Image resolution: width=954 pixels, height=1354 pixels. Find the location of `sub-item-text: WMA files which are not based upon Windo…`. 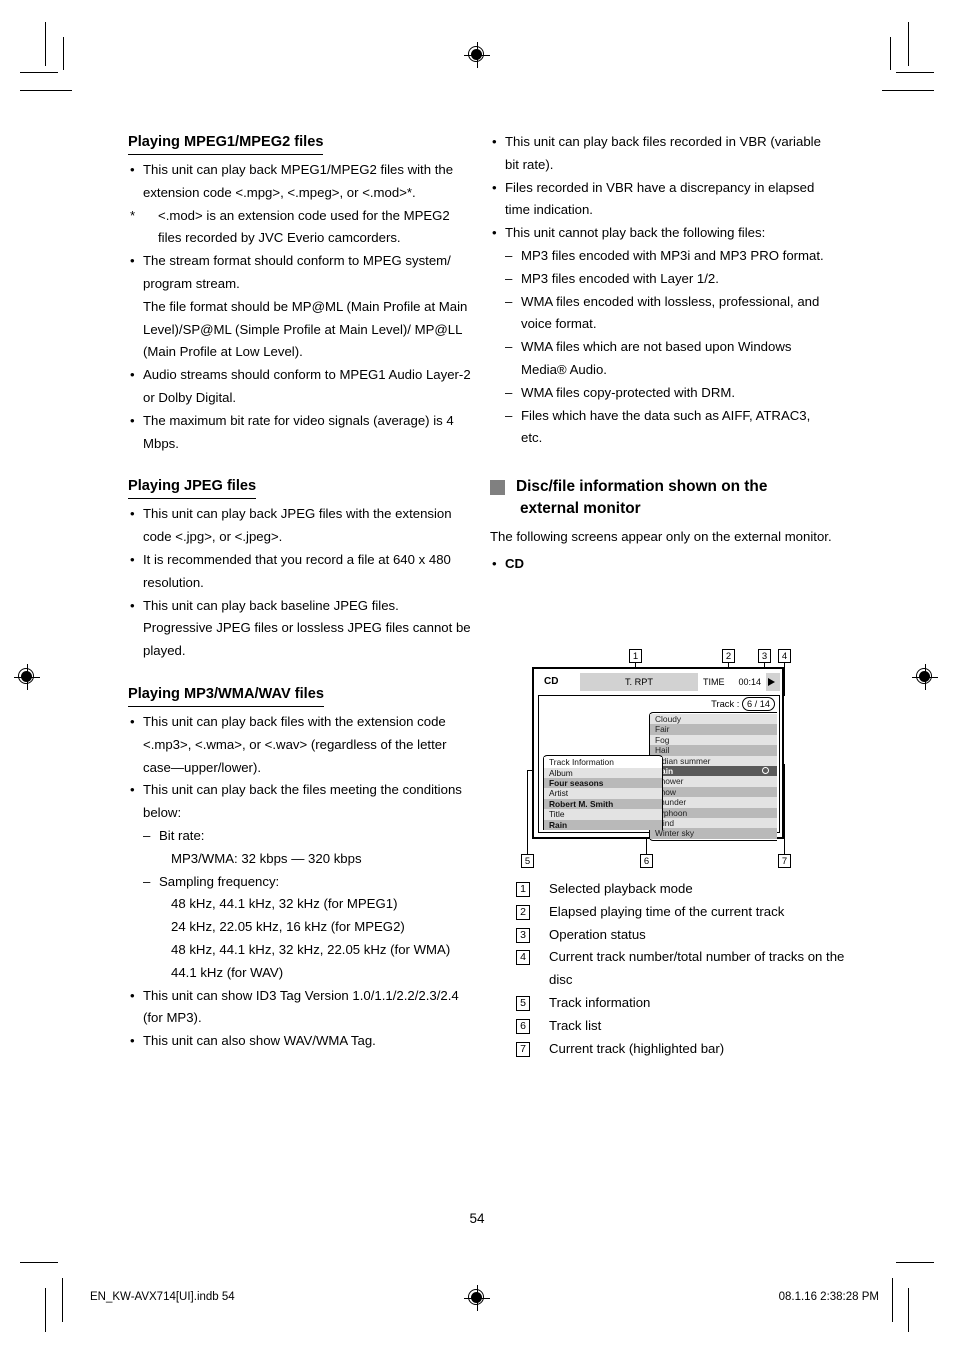

sub-item-text: WMA files which are not based upon Windo… is located at coordinates (656, 358).